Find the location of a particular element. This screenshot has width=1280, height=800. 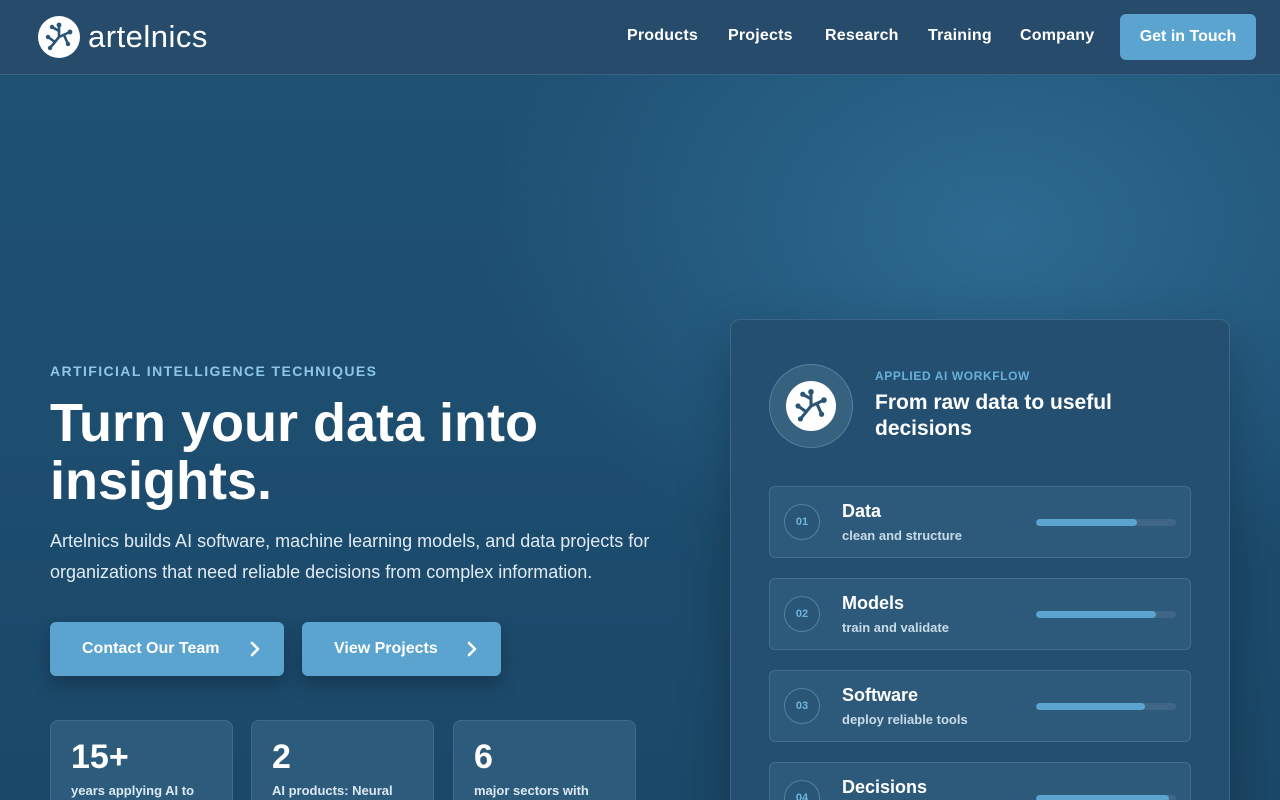

view-projects-button: View Projects is located at coordinates (401, 649).